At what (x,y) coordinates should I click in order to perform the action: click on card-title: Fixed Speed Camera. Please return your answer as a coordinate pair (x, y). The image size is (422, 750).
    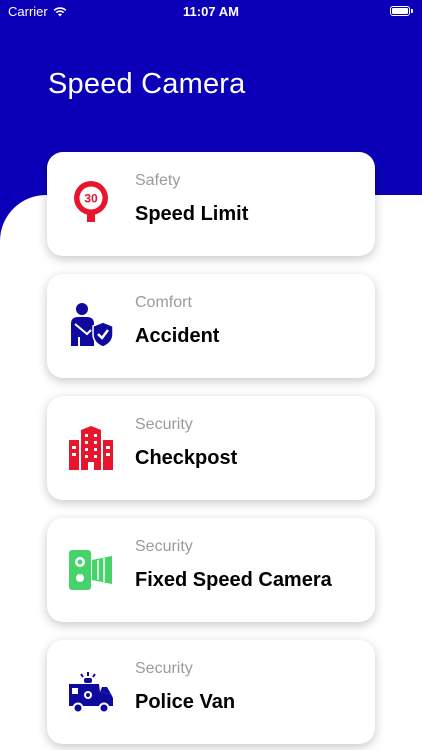
    Looking at the image, I should click on (233, 580).